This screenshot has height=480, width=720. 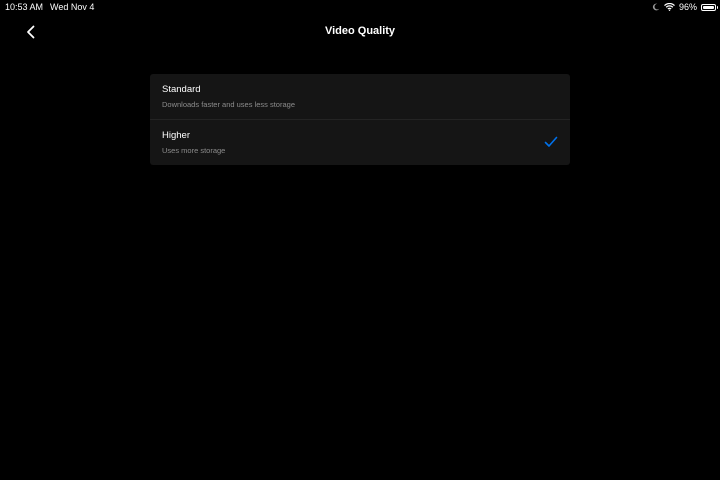 What do you see at coordinates (181, 89) in the screenshot?
I see `option-title: Standard` at bounding box center [181, 89].